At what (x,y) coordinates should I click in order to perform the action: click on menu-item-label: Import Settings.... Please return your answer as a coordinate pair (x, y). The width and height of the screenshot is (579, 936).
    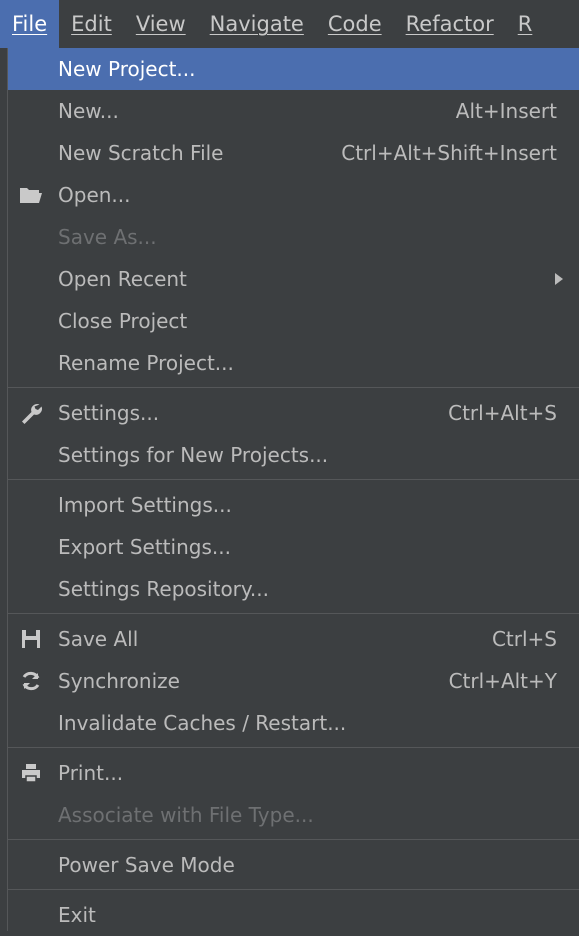
    Looking at the image, I should click on (145, 505).